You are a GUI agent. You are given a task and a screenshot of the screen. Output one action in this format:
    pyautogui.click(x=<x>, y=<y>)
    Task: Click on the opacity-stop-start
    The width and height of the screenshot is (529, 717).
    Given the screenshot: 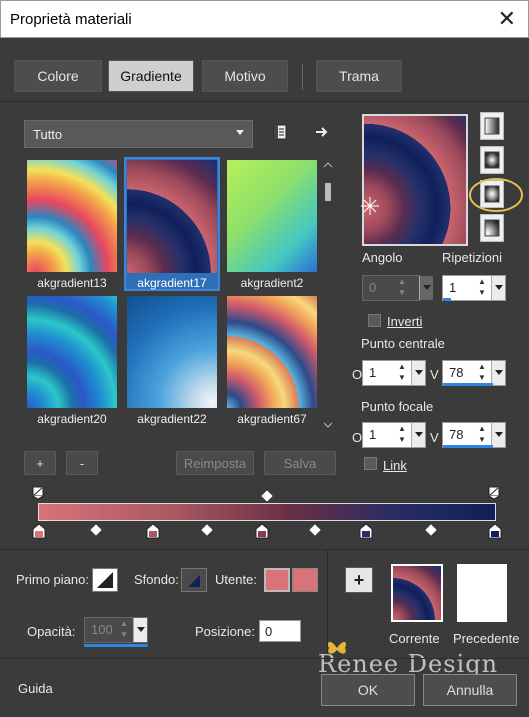 What is the action you would take?
    pyautogui.click(x=38, y=493)
    